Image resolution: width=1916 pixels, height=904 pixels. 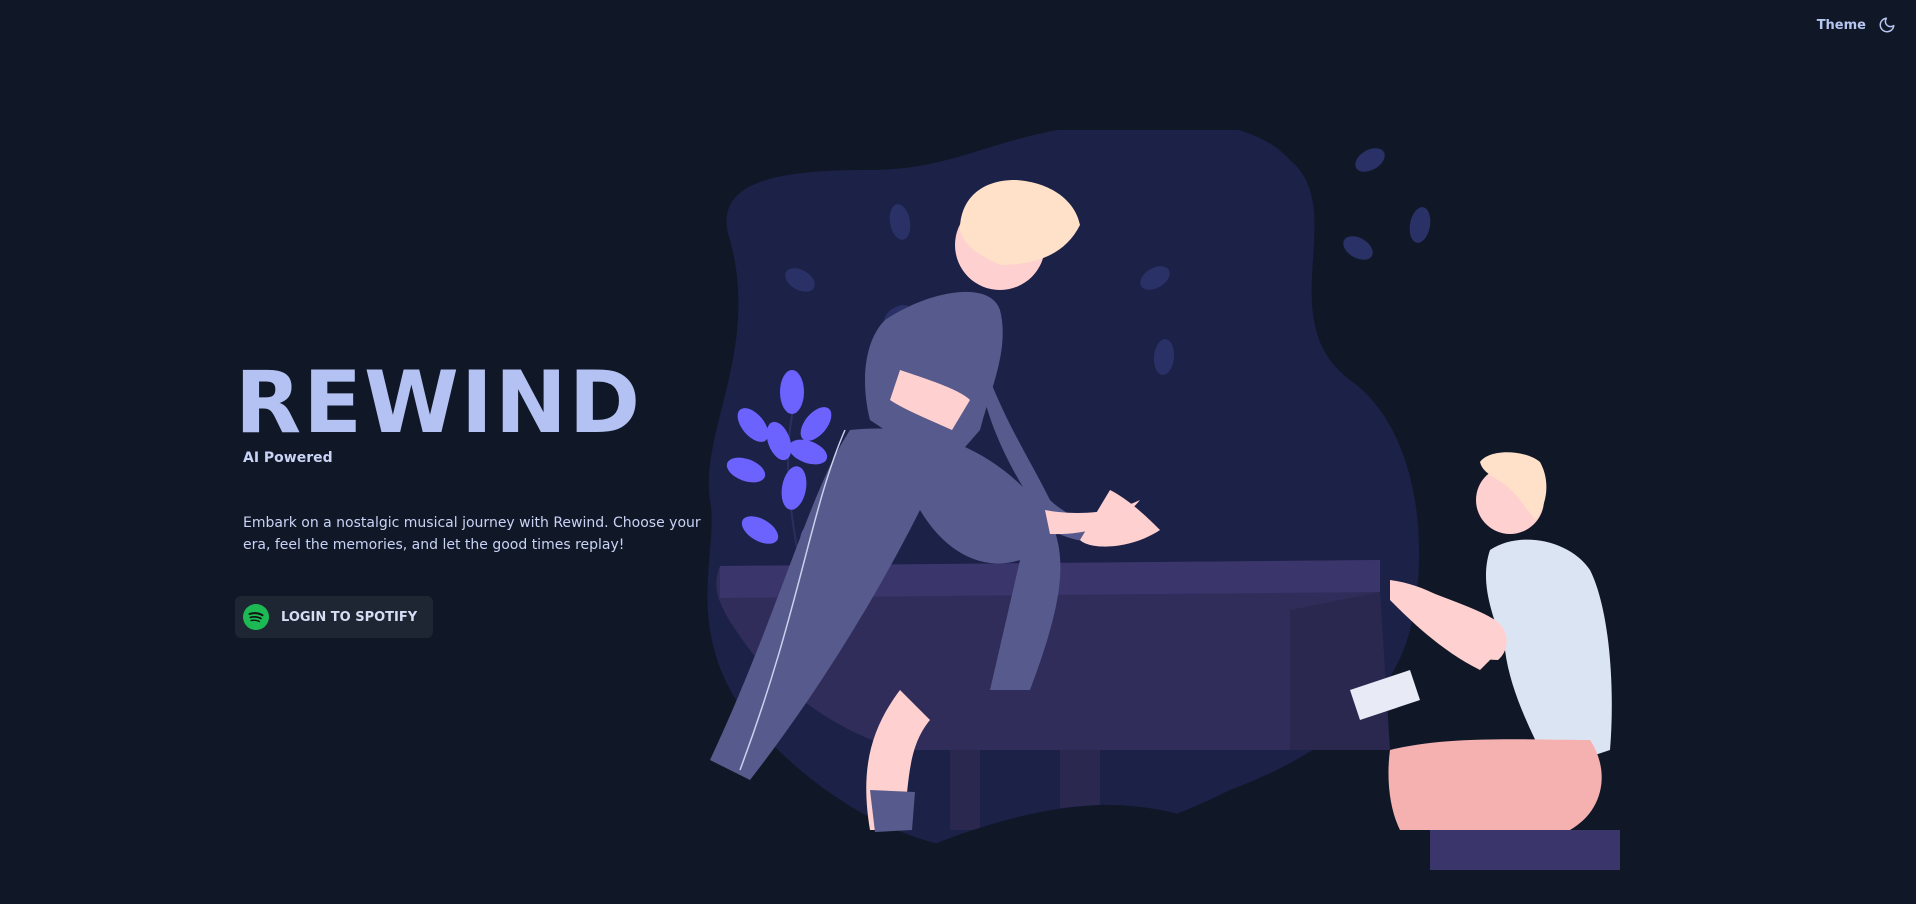 What do you see at coordinates (1500, 641) in the screenshot?
I see `man-figure` at bounding box center [1500, 641].